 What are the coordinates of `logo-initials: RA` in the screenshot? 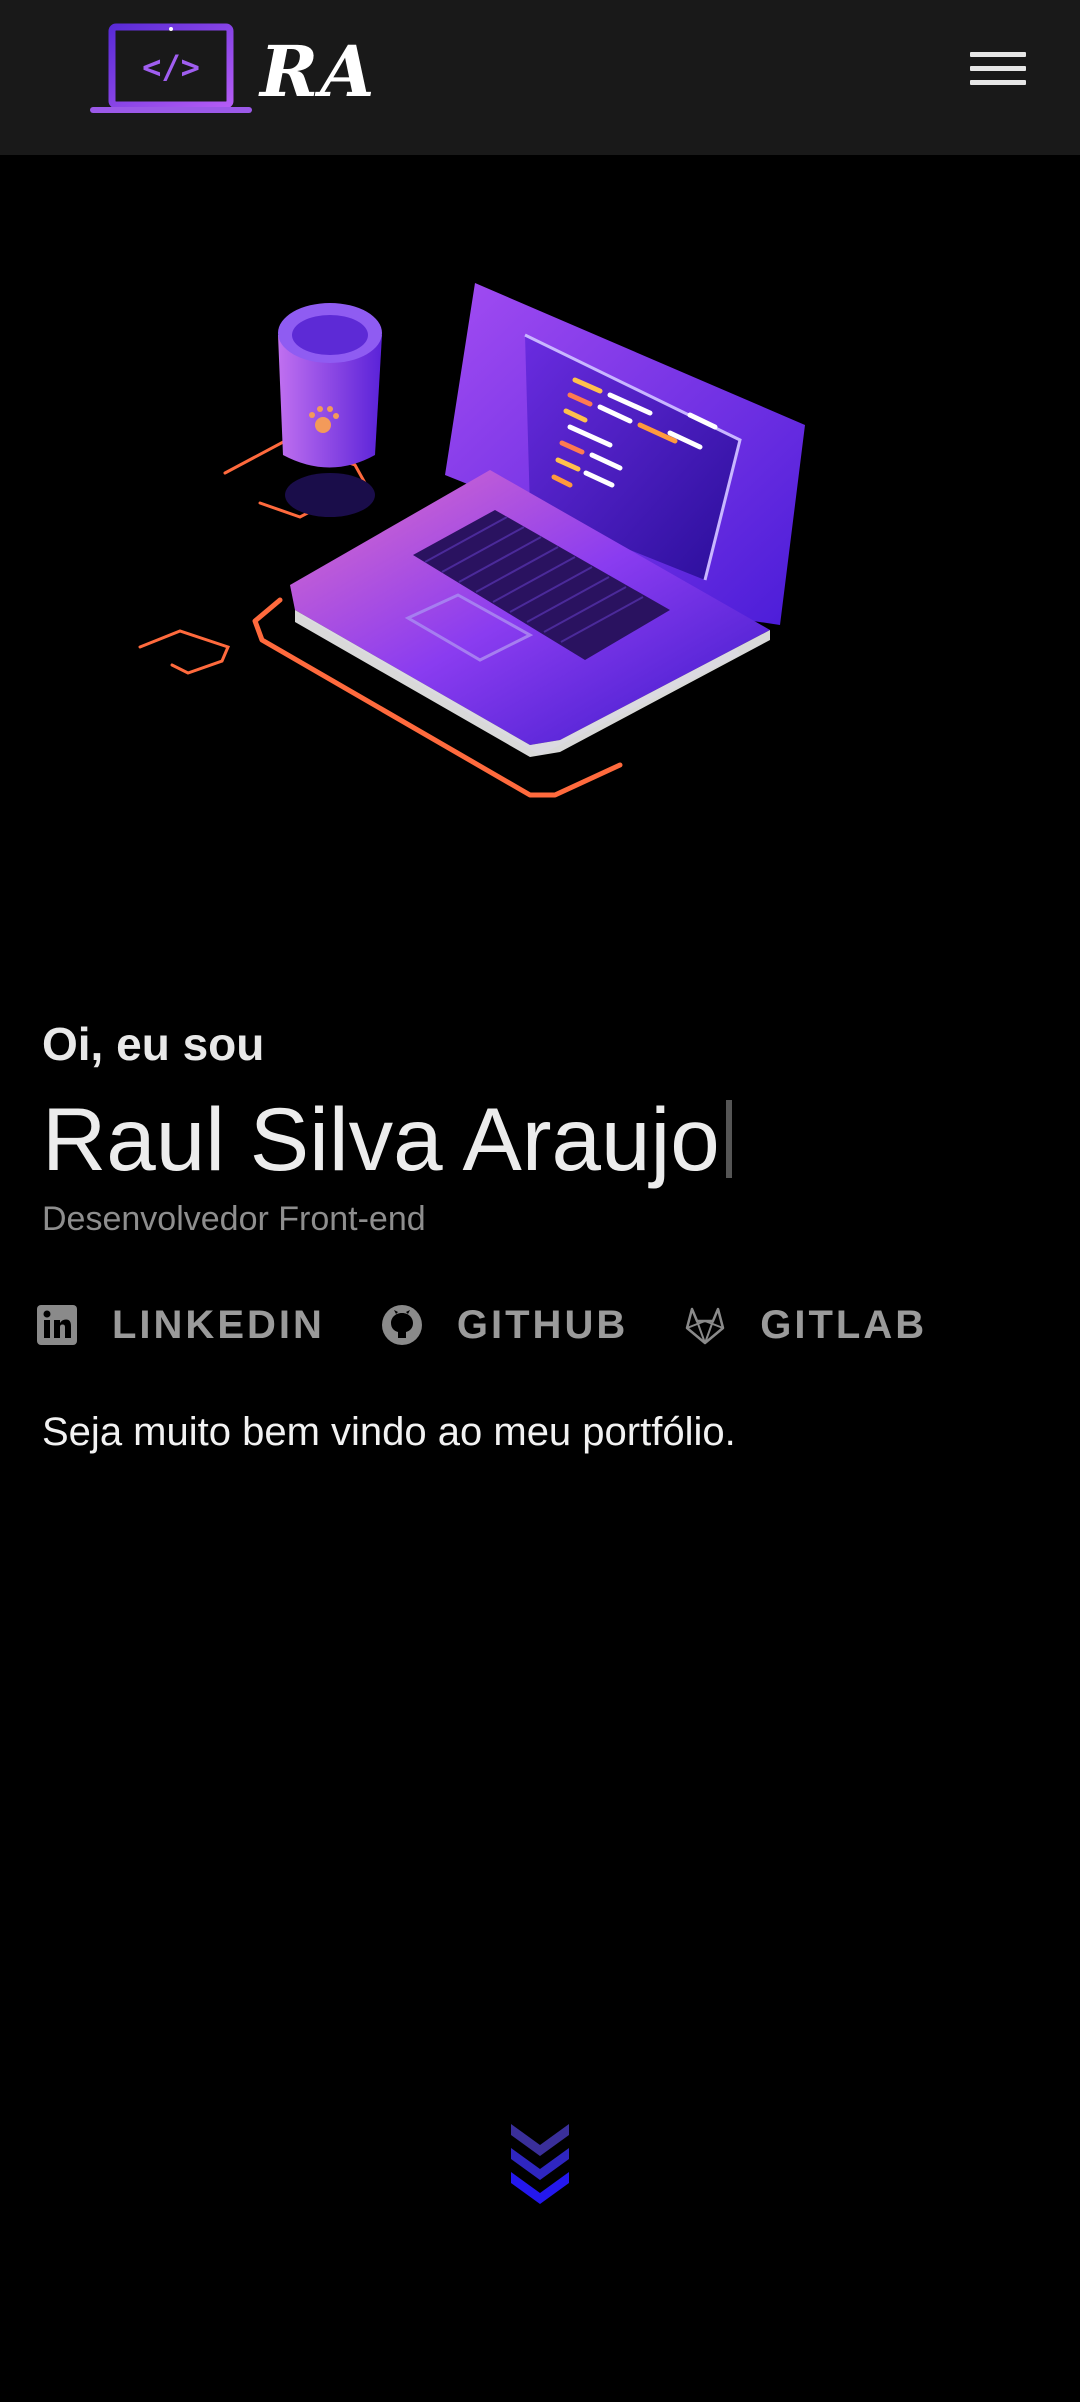 It's located at (318, 71).